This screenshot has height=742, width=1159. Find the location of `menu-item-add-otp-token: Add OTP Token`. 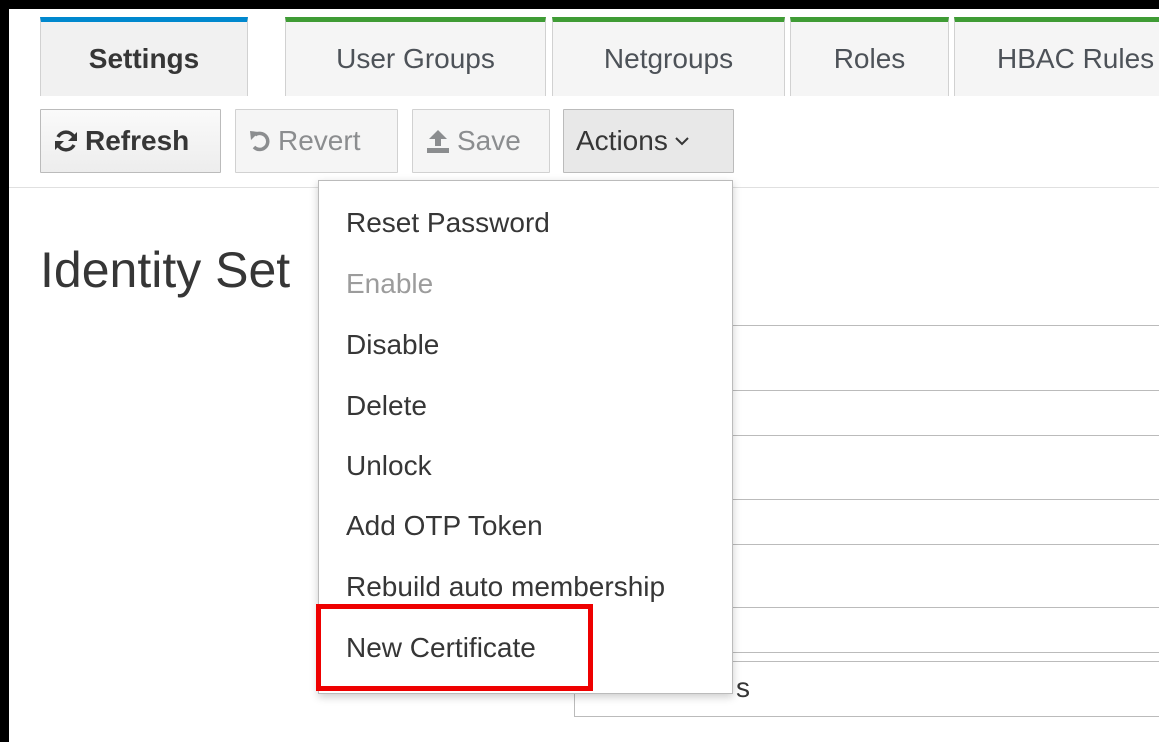

menu-item-add-otp-token: Add OTP Token is located at coordinates (444, 526).